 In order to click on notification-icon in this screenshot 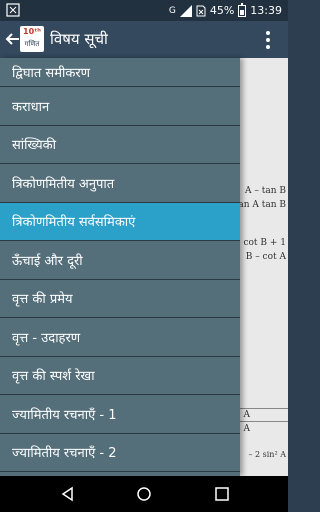, I will do `click(13, 10)`.